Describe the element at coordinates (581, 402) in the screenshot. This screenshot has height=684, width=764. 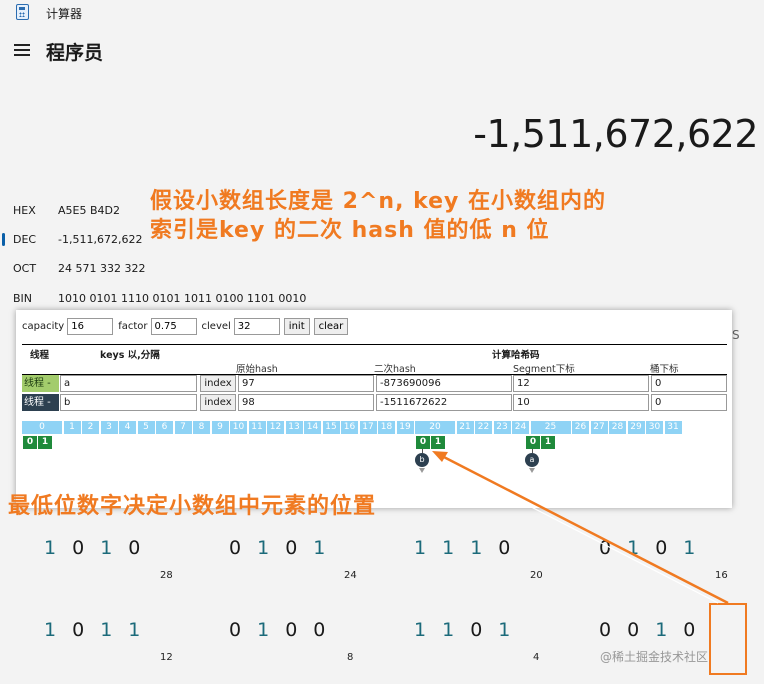
I see `segment-field: 10` at that location.